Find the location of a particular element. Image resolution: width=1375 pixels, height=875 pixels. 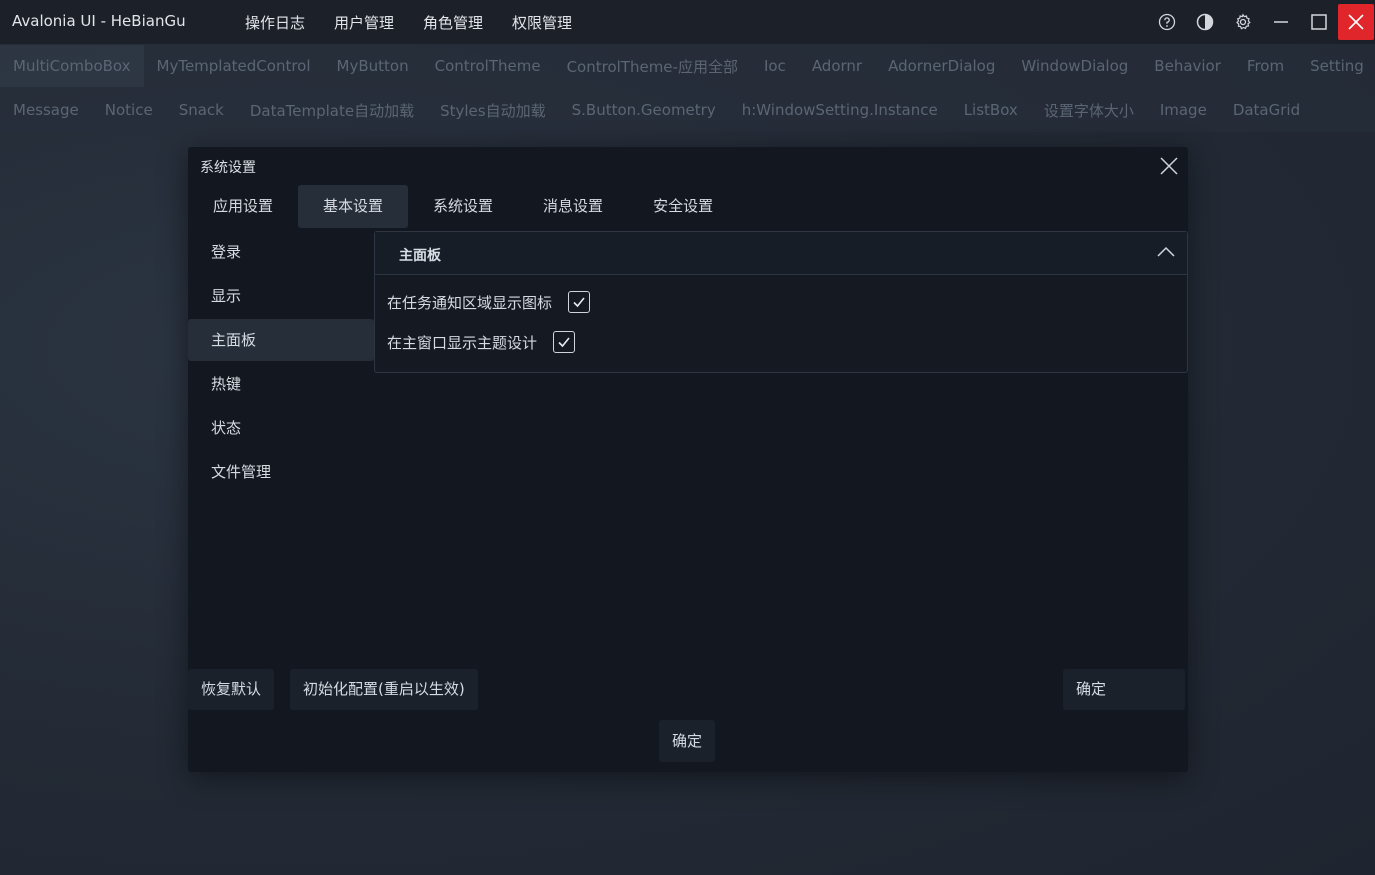

nav-item-ioc: Ioc is located at coordinates (775, 66).